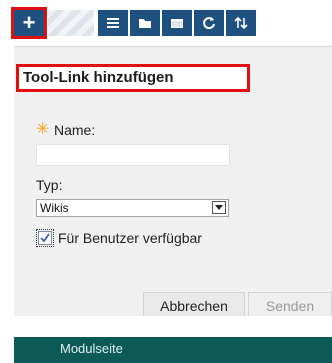 Image resolution: width=332 pixels, height=363 pixels. I want to click on refresh-icon, so click(209, 23).